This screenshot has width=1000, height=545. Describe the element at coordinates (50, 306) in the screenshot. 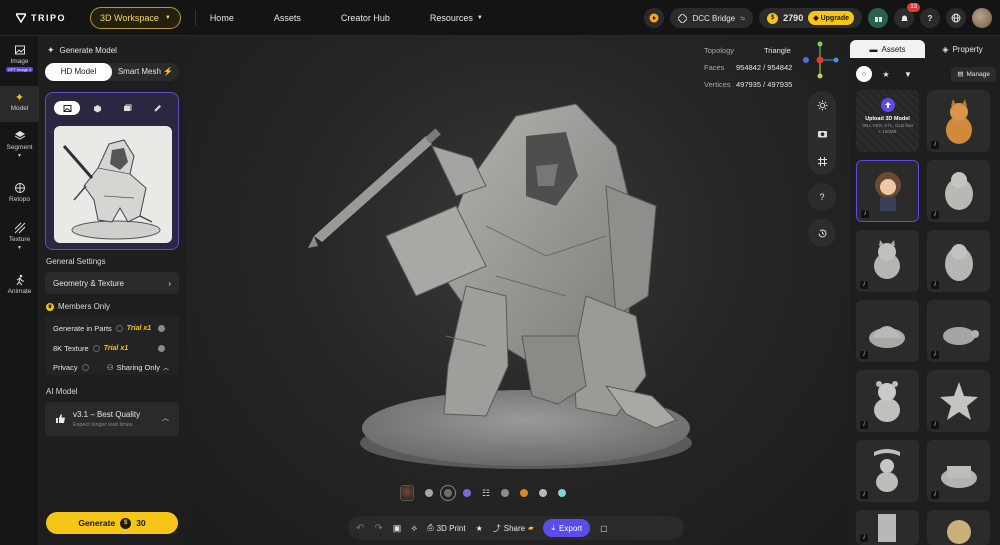

I see `crown-icon: ♛` at that location.